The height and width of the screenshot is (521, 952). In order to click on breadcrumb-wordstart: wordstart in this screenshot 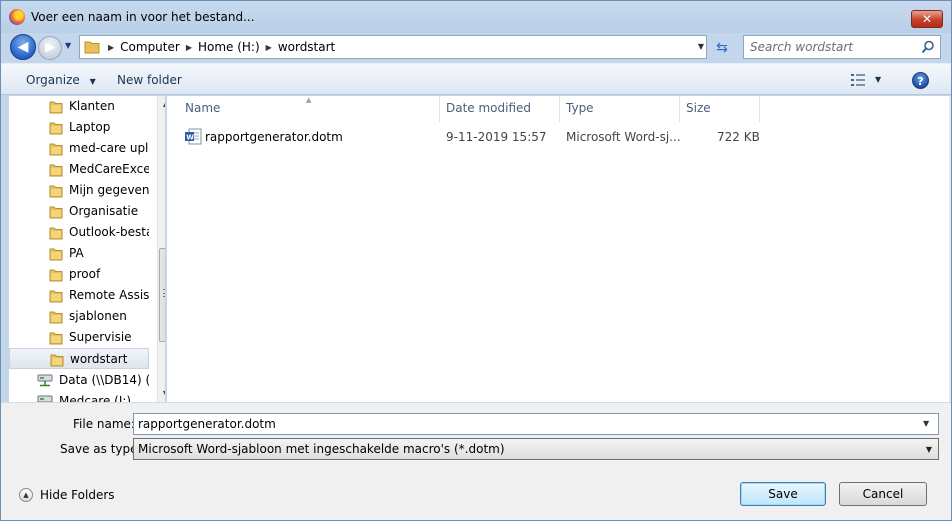, I will do `click(306, 47)`.